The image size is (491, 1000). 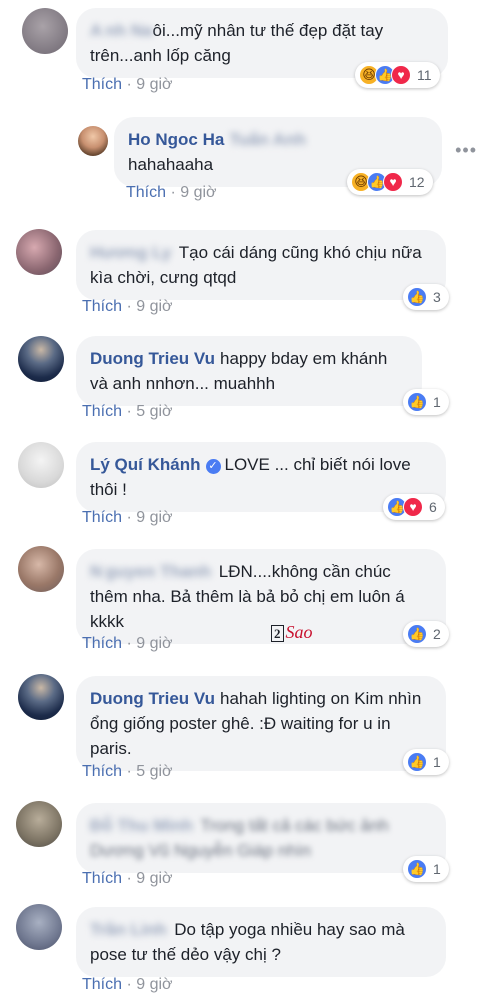 What do you see at coordinates (433, 507) in the screenshot?
I see `reaction-count: 6` at bounding box center [433, 507].